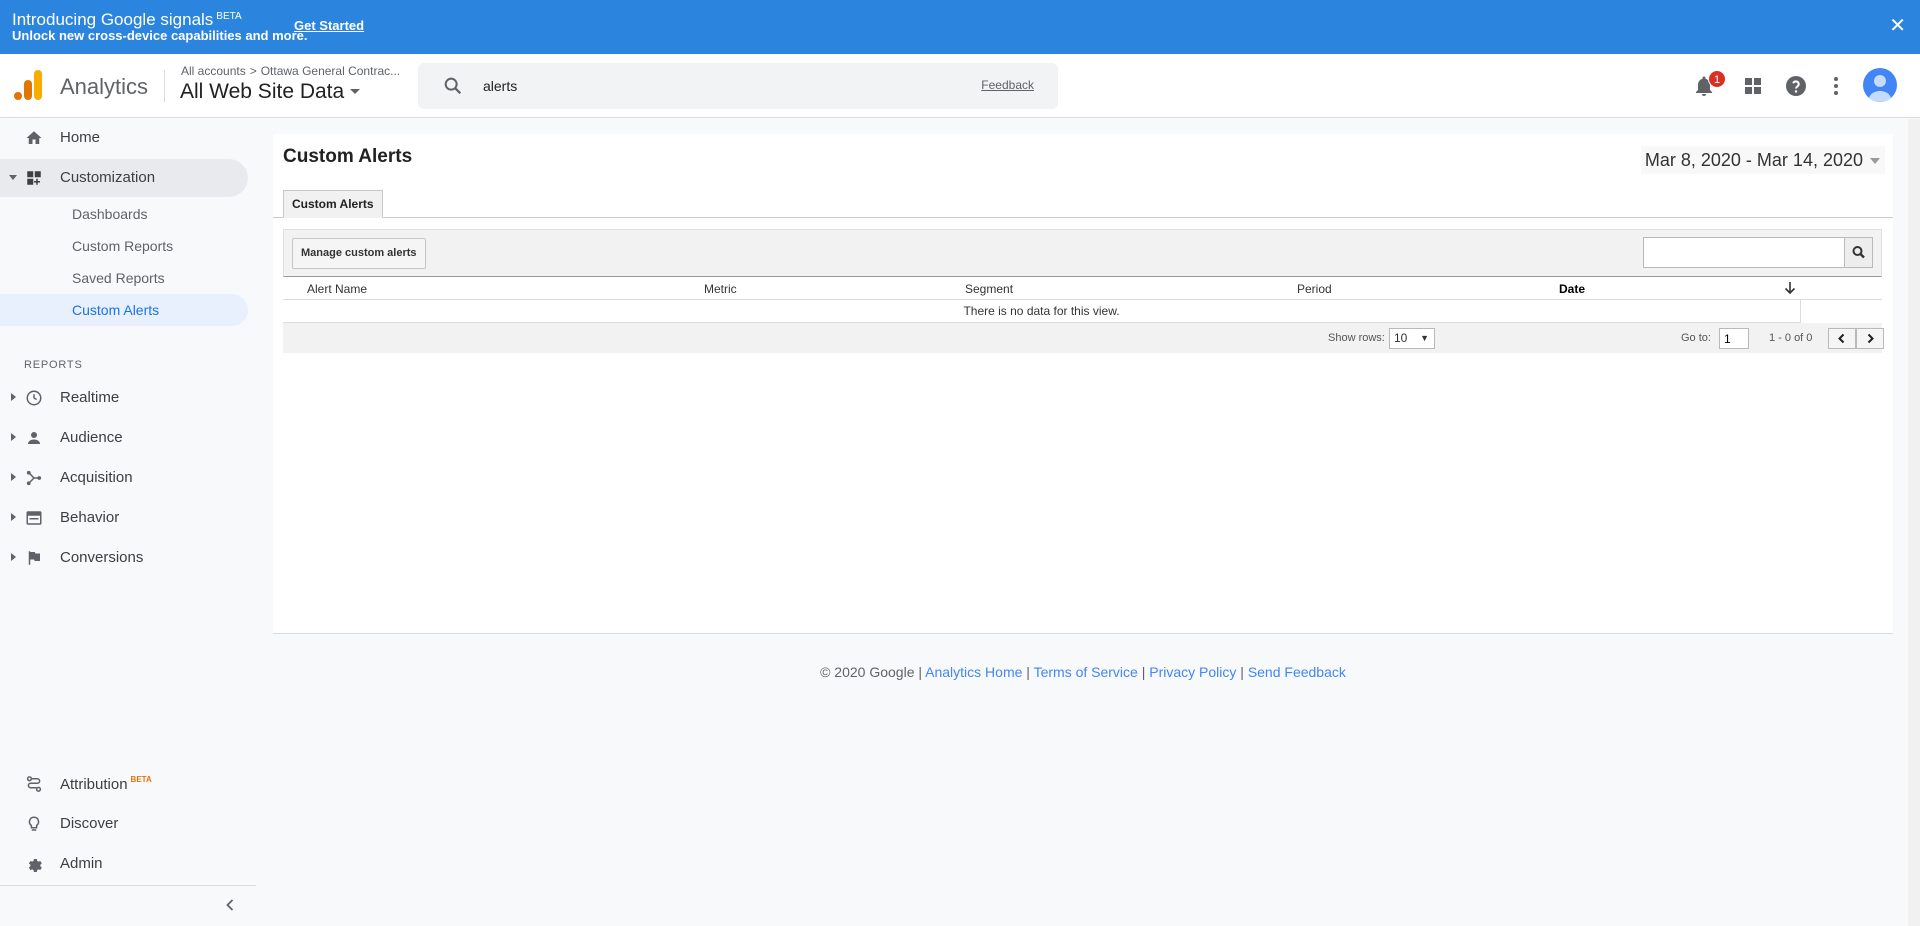  I want to click on sidebar-divider, so click(128, 885).